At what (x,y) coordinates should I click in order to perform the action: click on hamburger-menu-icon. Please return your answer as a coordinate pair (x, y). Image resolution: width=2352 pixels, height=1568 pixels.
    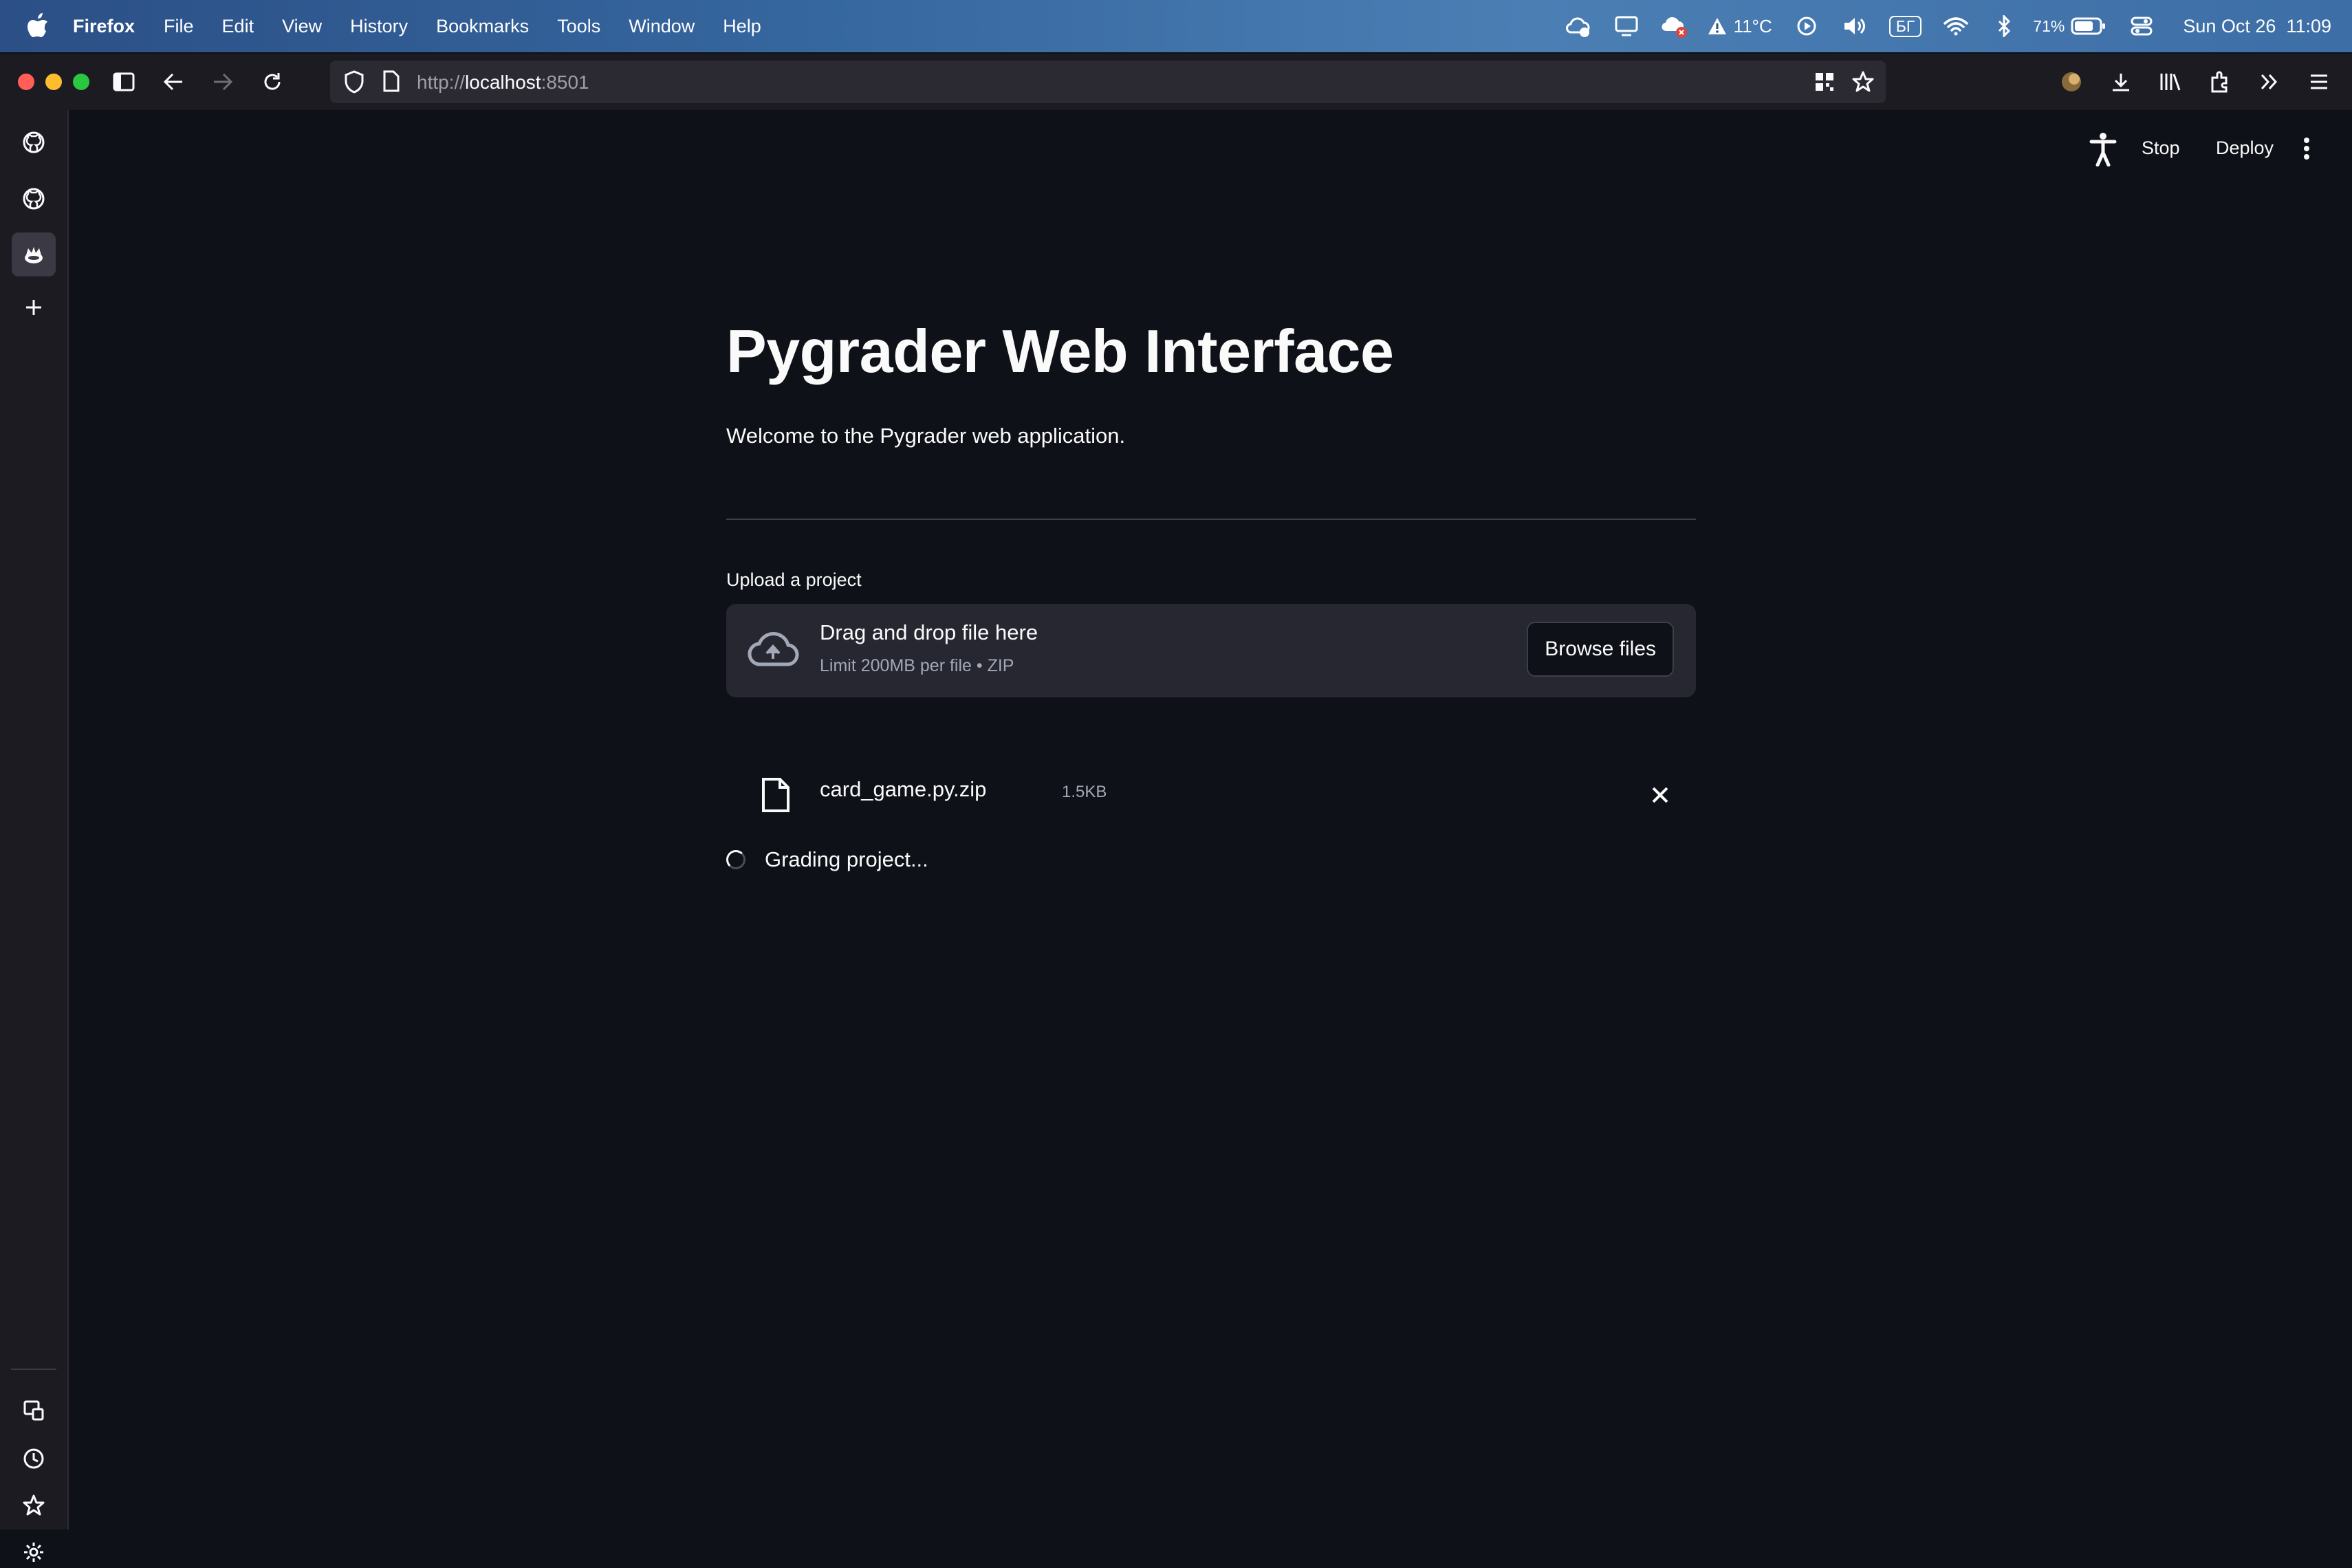
    Looking at the image, I should click on (2319, 82).